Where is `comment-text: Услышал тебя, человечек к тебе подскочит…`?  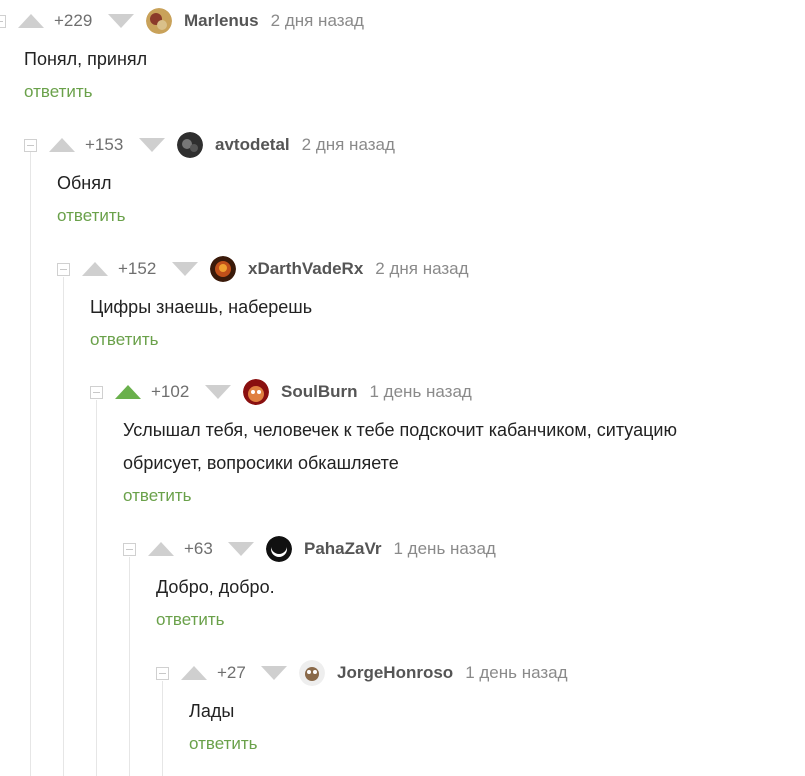 comment-text: Услышал тебя, человечек к тебе подскочит… is located at coordinates (400, 447).